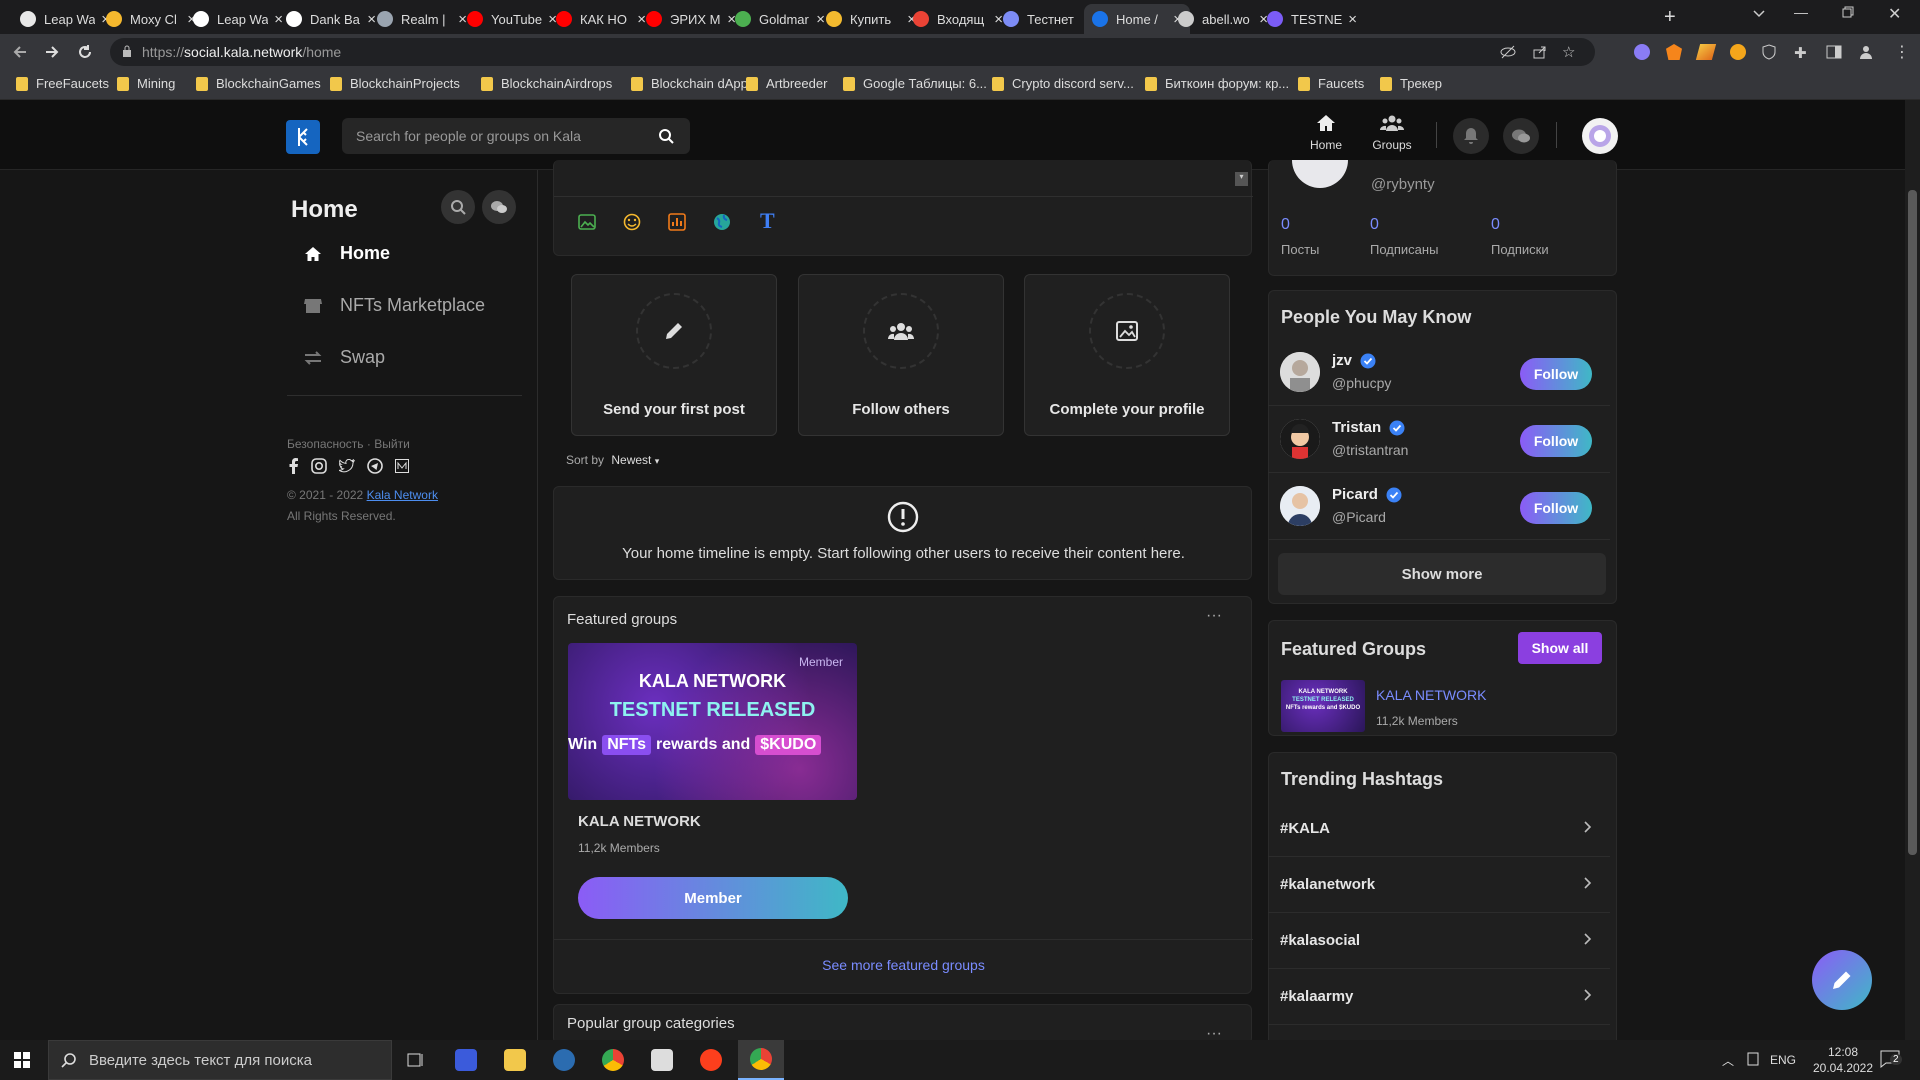  Describe the element at coordinates (392, 444) in the screenshot. I see `logout-link: Выйти` at that location.